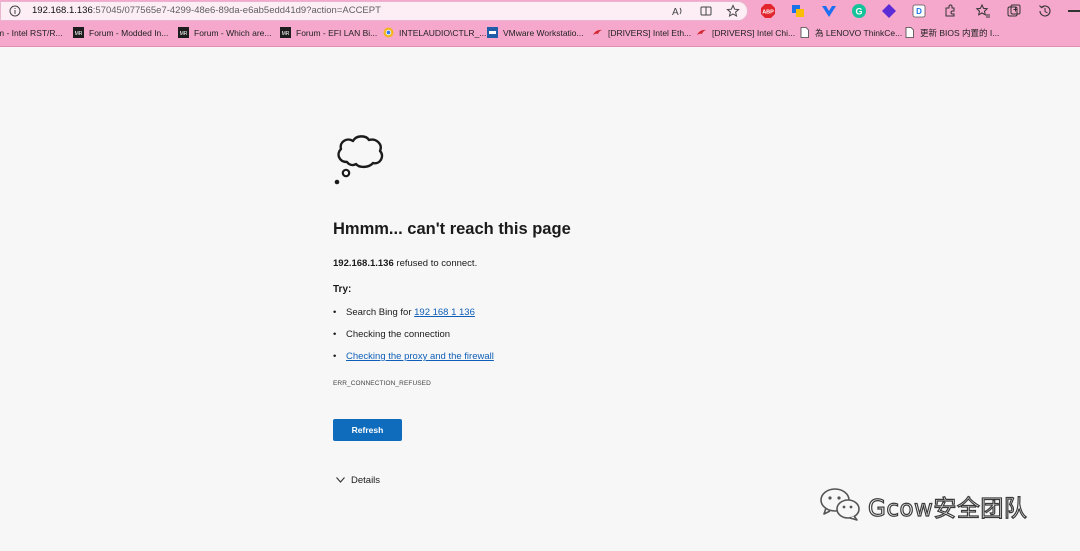  I want to click on tab-extension-icon, so click(798, 11).